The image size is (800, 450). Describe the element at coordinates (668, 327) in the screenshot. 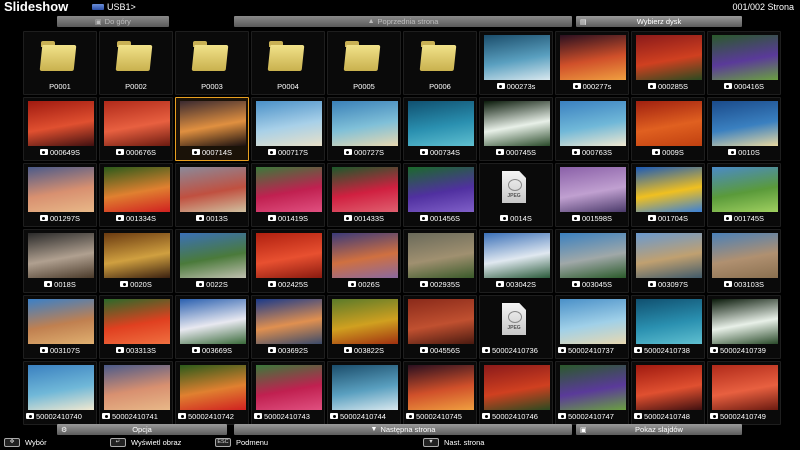

I see `image-item: 50002410738` at that location.